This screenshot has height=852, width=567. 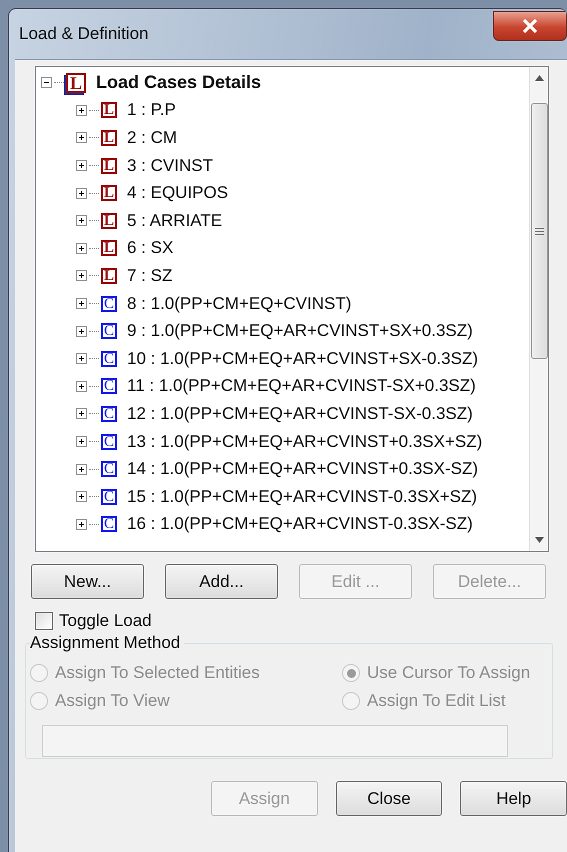 I want to click on tree-item: 6 : SX, so click(x=150, y=248).